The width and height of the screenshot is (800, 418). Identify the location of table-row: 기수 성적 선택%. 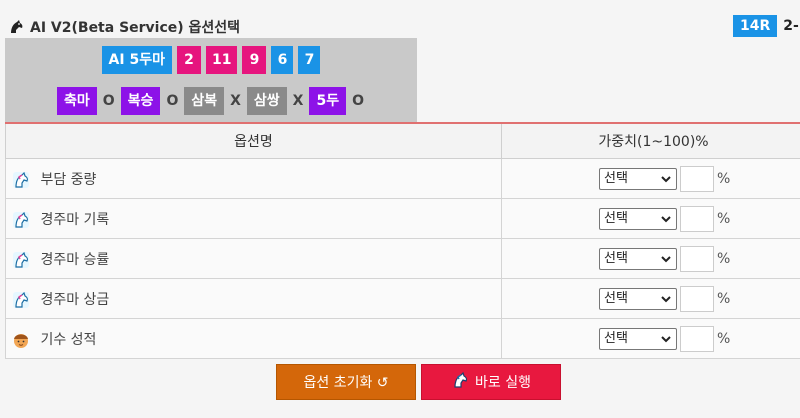
(402, 338).